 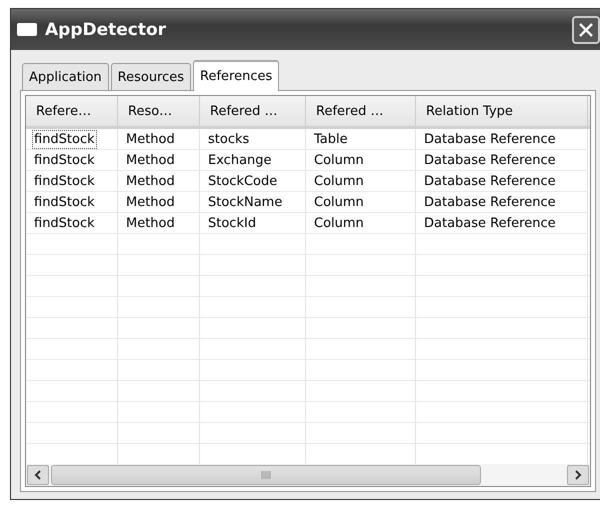 I want to click on column-header: Relation Type, so click(x=502, y=111).